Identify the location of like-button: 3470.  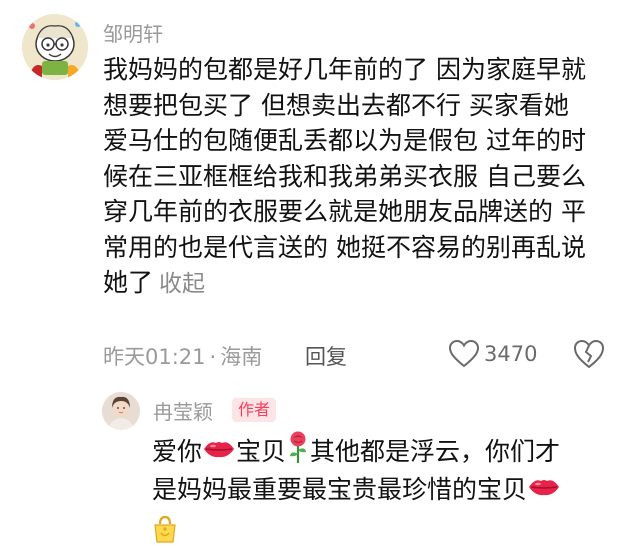
(492, 354).